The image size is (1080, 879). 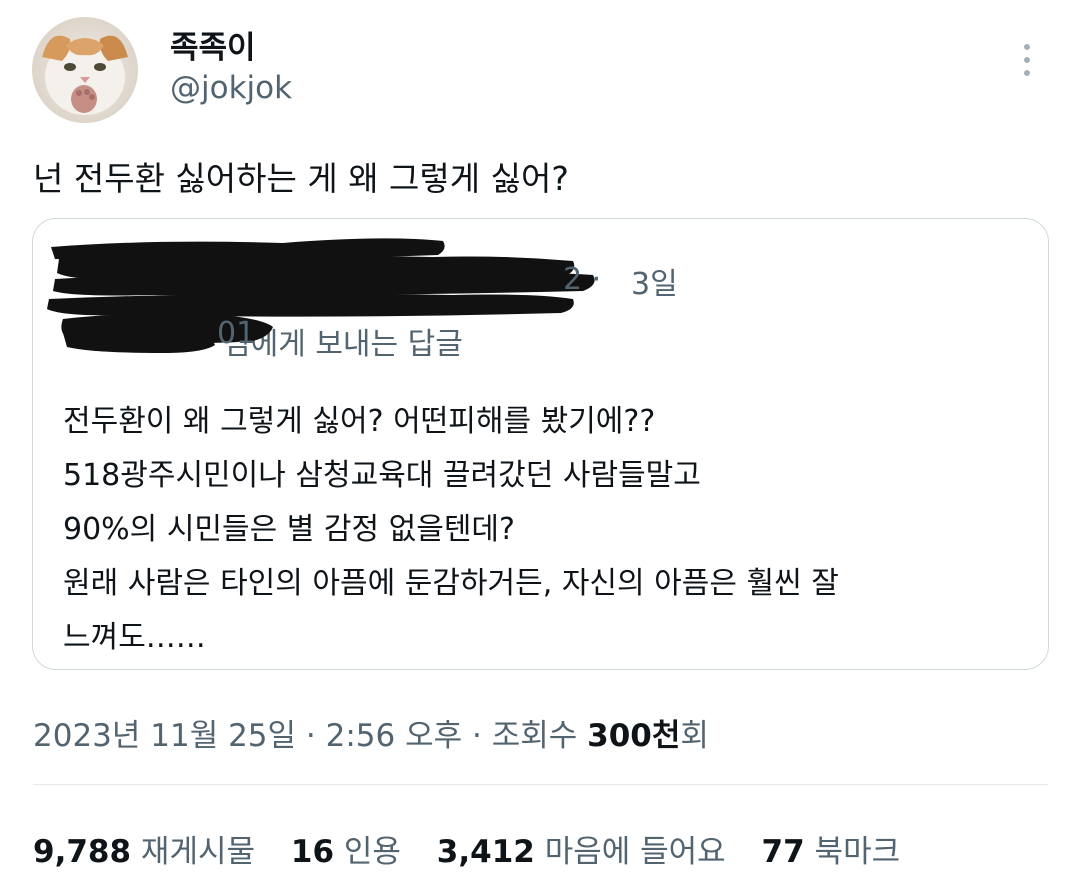 I want to click on quotes-label: 인용, so click(x=372, y=852).